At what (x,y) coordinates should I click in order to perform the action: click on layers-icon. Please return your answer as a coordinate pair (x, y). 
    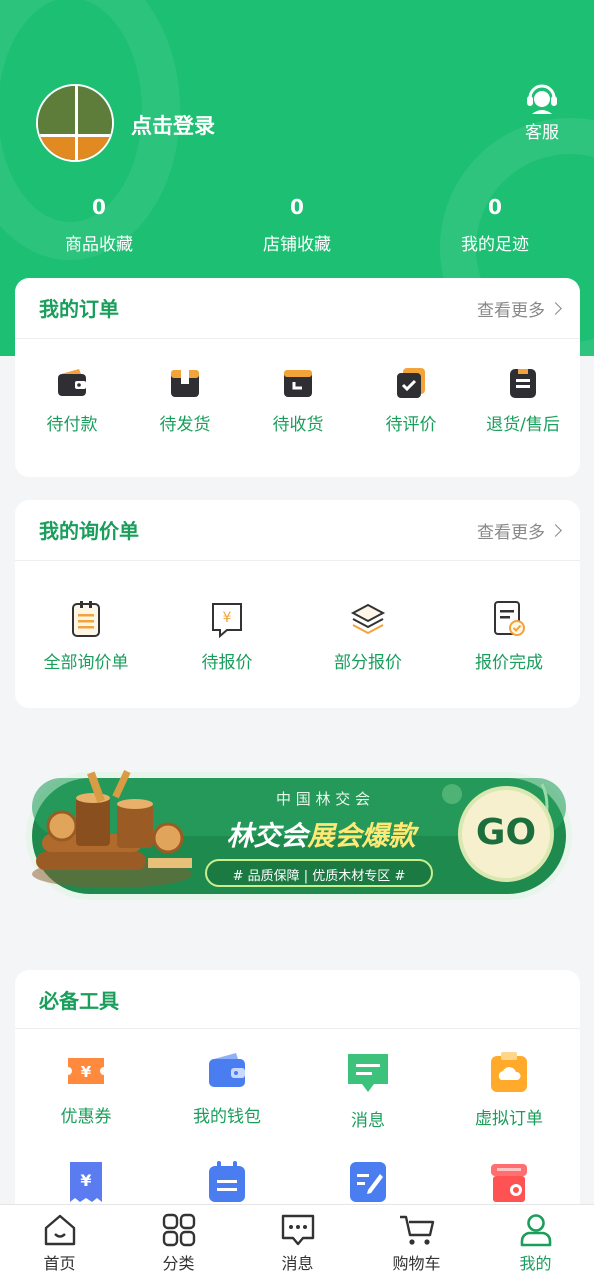
    Looking at the image, I should click on (368, 619).